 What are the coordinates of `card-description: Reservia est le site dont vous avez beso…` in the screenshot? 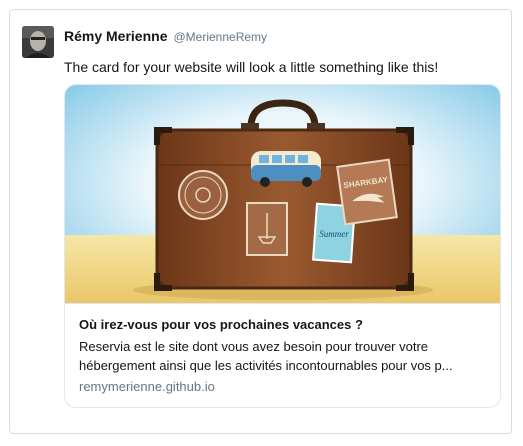 It's located at (283, 356).